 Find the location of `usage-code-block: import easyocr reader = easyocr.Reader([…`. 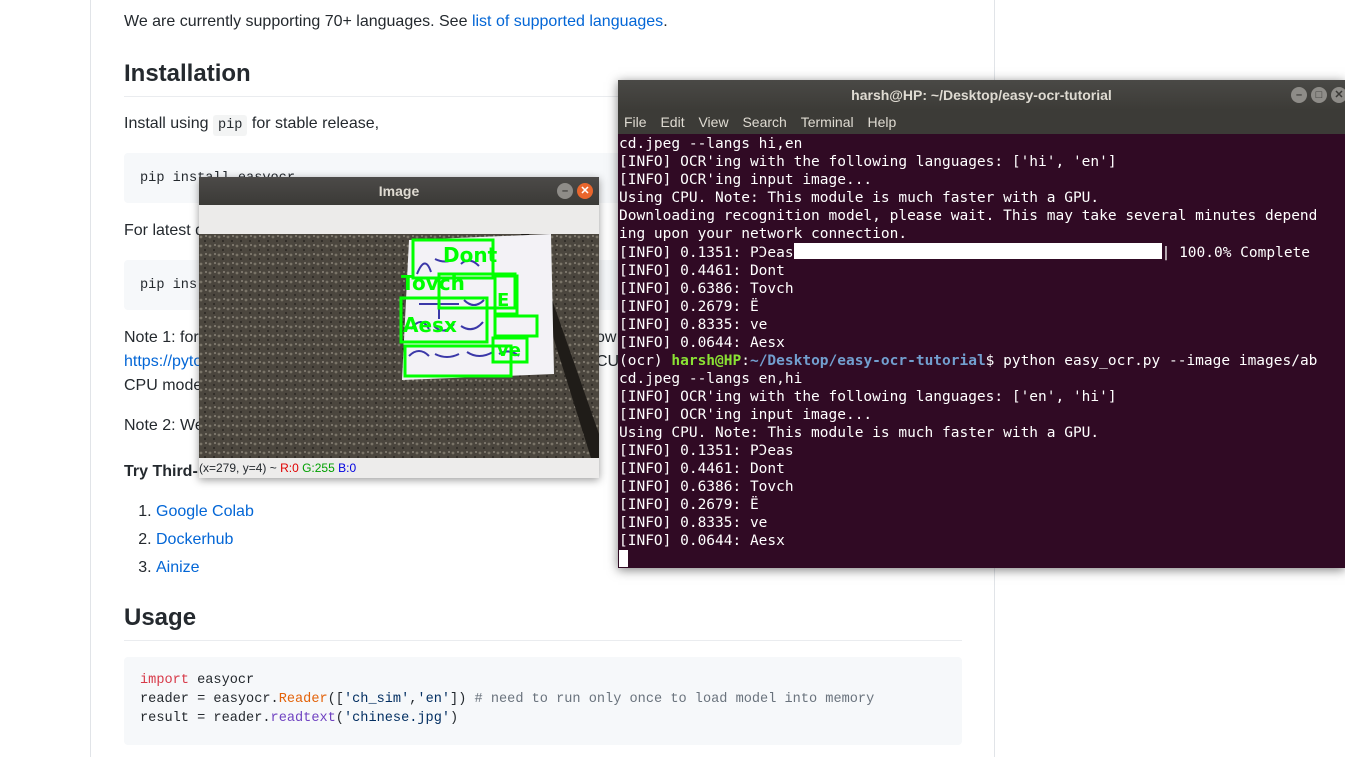

usage-code-block: import easyocr reader = easyocr.Reader([… is located at coordinates (543, 701).